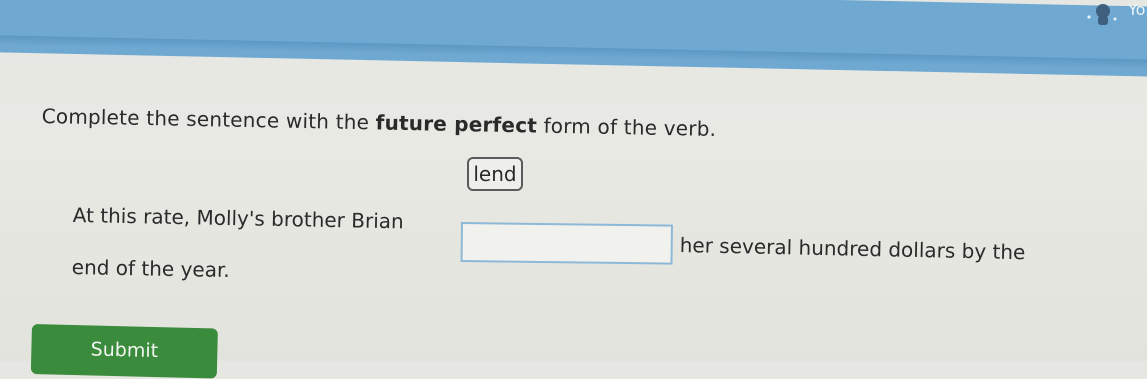  I want to click on user-avatar-icon, so click(1105, 14).